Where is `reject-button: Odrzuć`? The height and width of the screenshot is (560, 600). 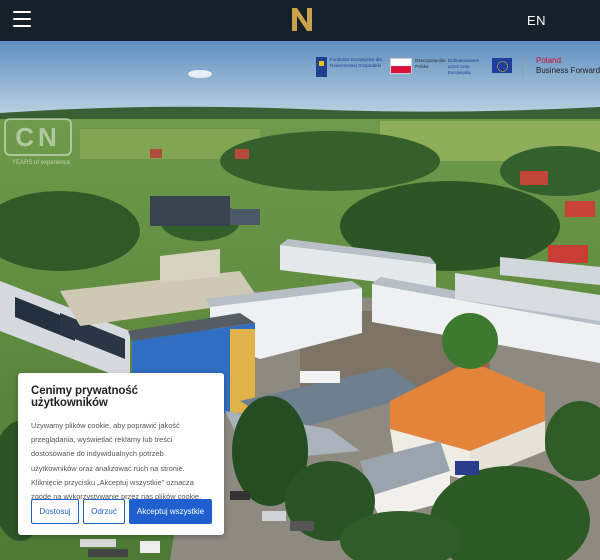
reject-button: Odrzuć is located at coordinates (104, 511).